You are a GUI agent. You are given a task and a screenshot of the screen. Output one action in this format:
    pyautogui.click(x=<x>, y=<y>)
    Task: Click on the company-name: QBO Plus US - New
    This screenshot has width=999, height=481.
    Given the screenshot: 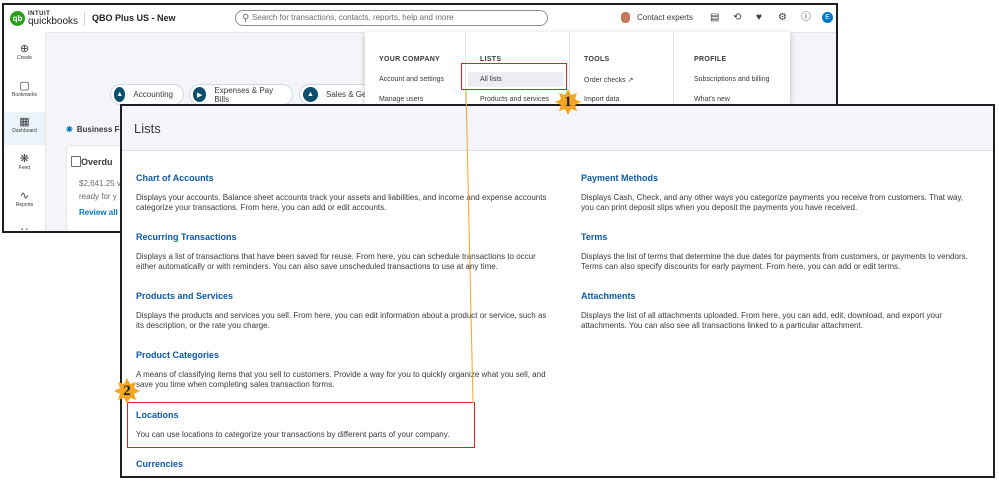 What is the action you would take?
    pyautogui.click(x=134, y=18)
    